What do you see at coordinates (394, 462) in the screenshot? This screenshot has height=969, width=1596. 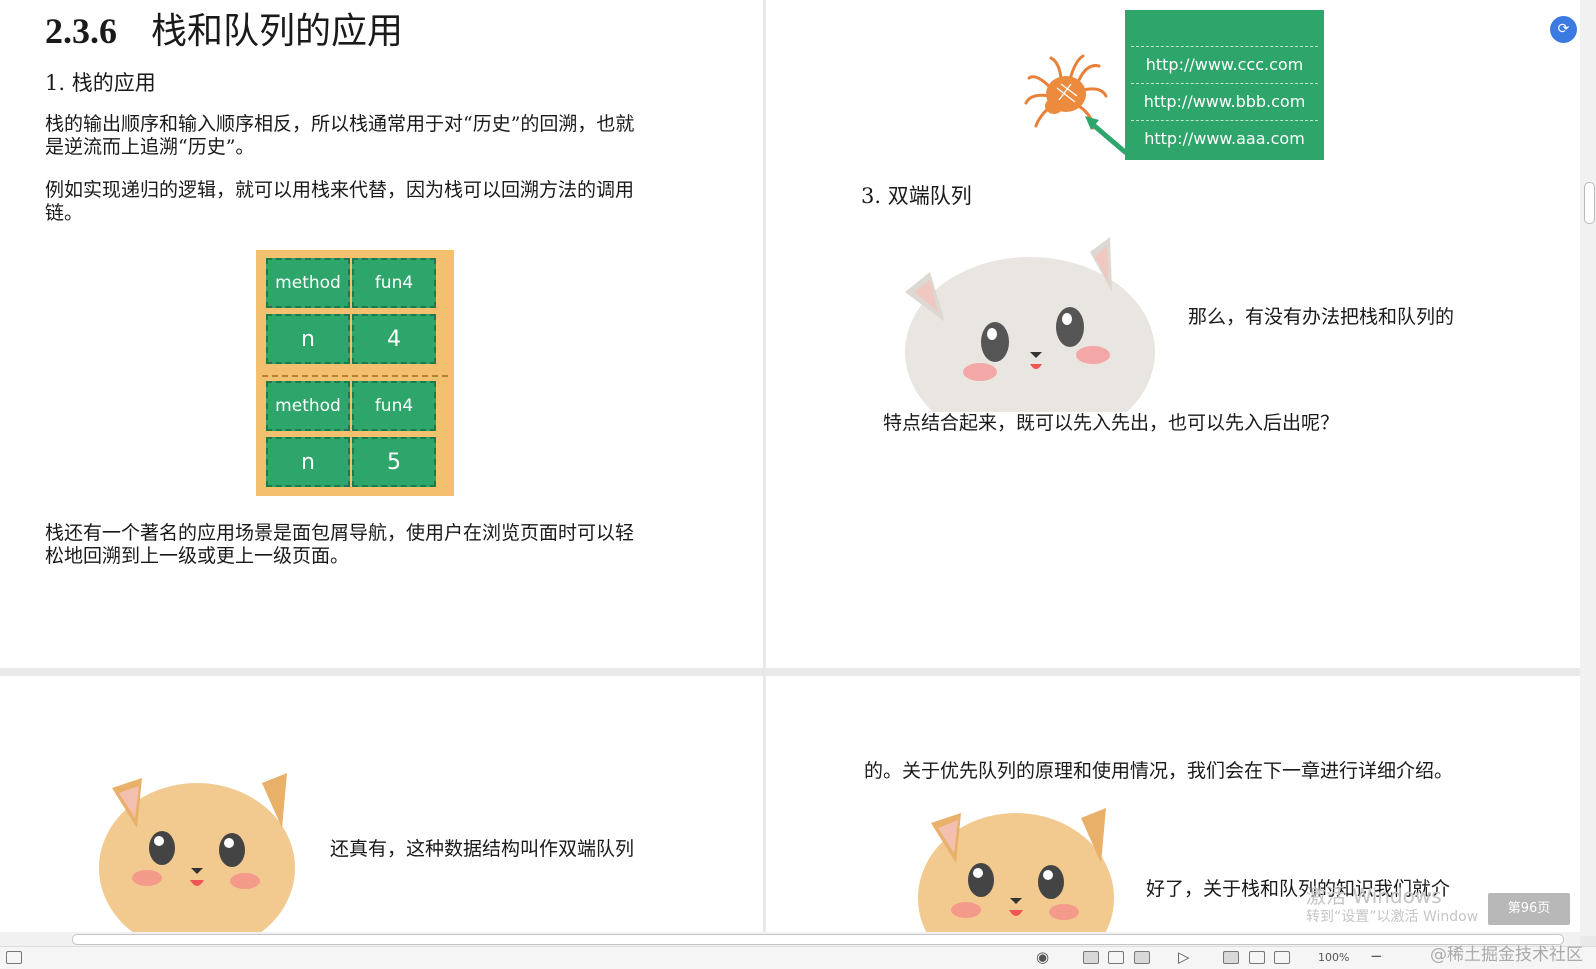 I see `frame2-value-n: 5` at bounding box center [394, 462].